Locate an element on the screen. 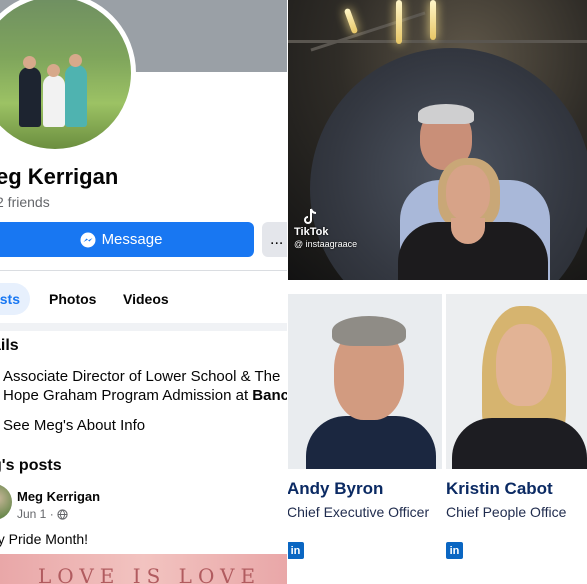 The width and height of the screenshot is (587, 584). exec-photo-andy is located at coordinates (365, 381).